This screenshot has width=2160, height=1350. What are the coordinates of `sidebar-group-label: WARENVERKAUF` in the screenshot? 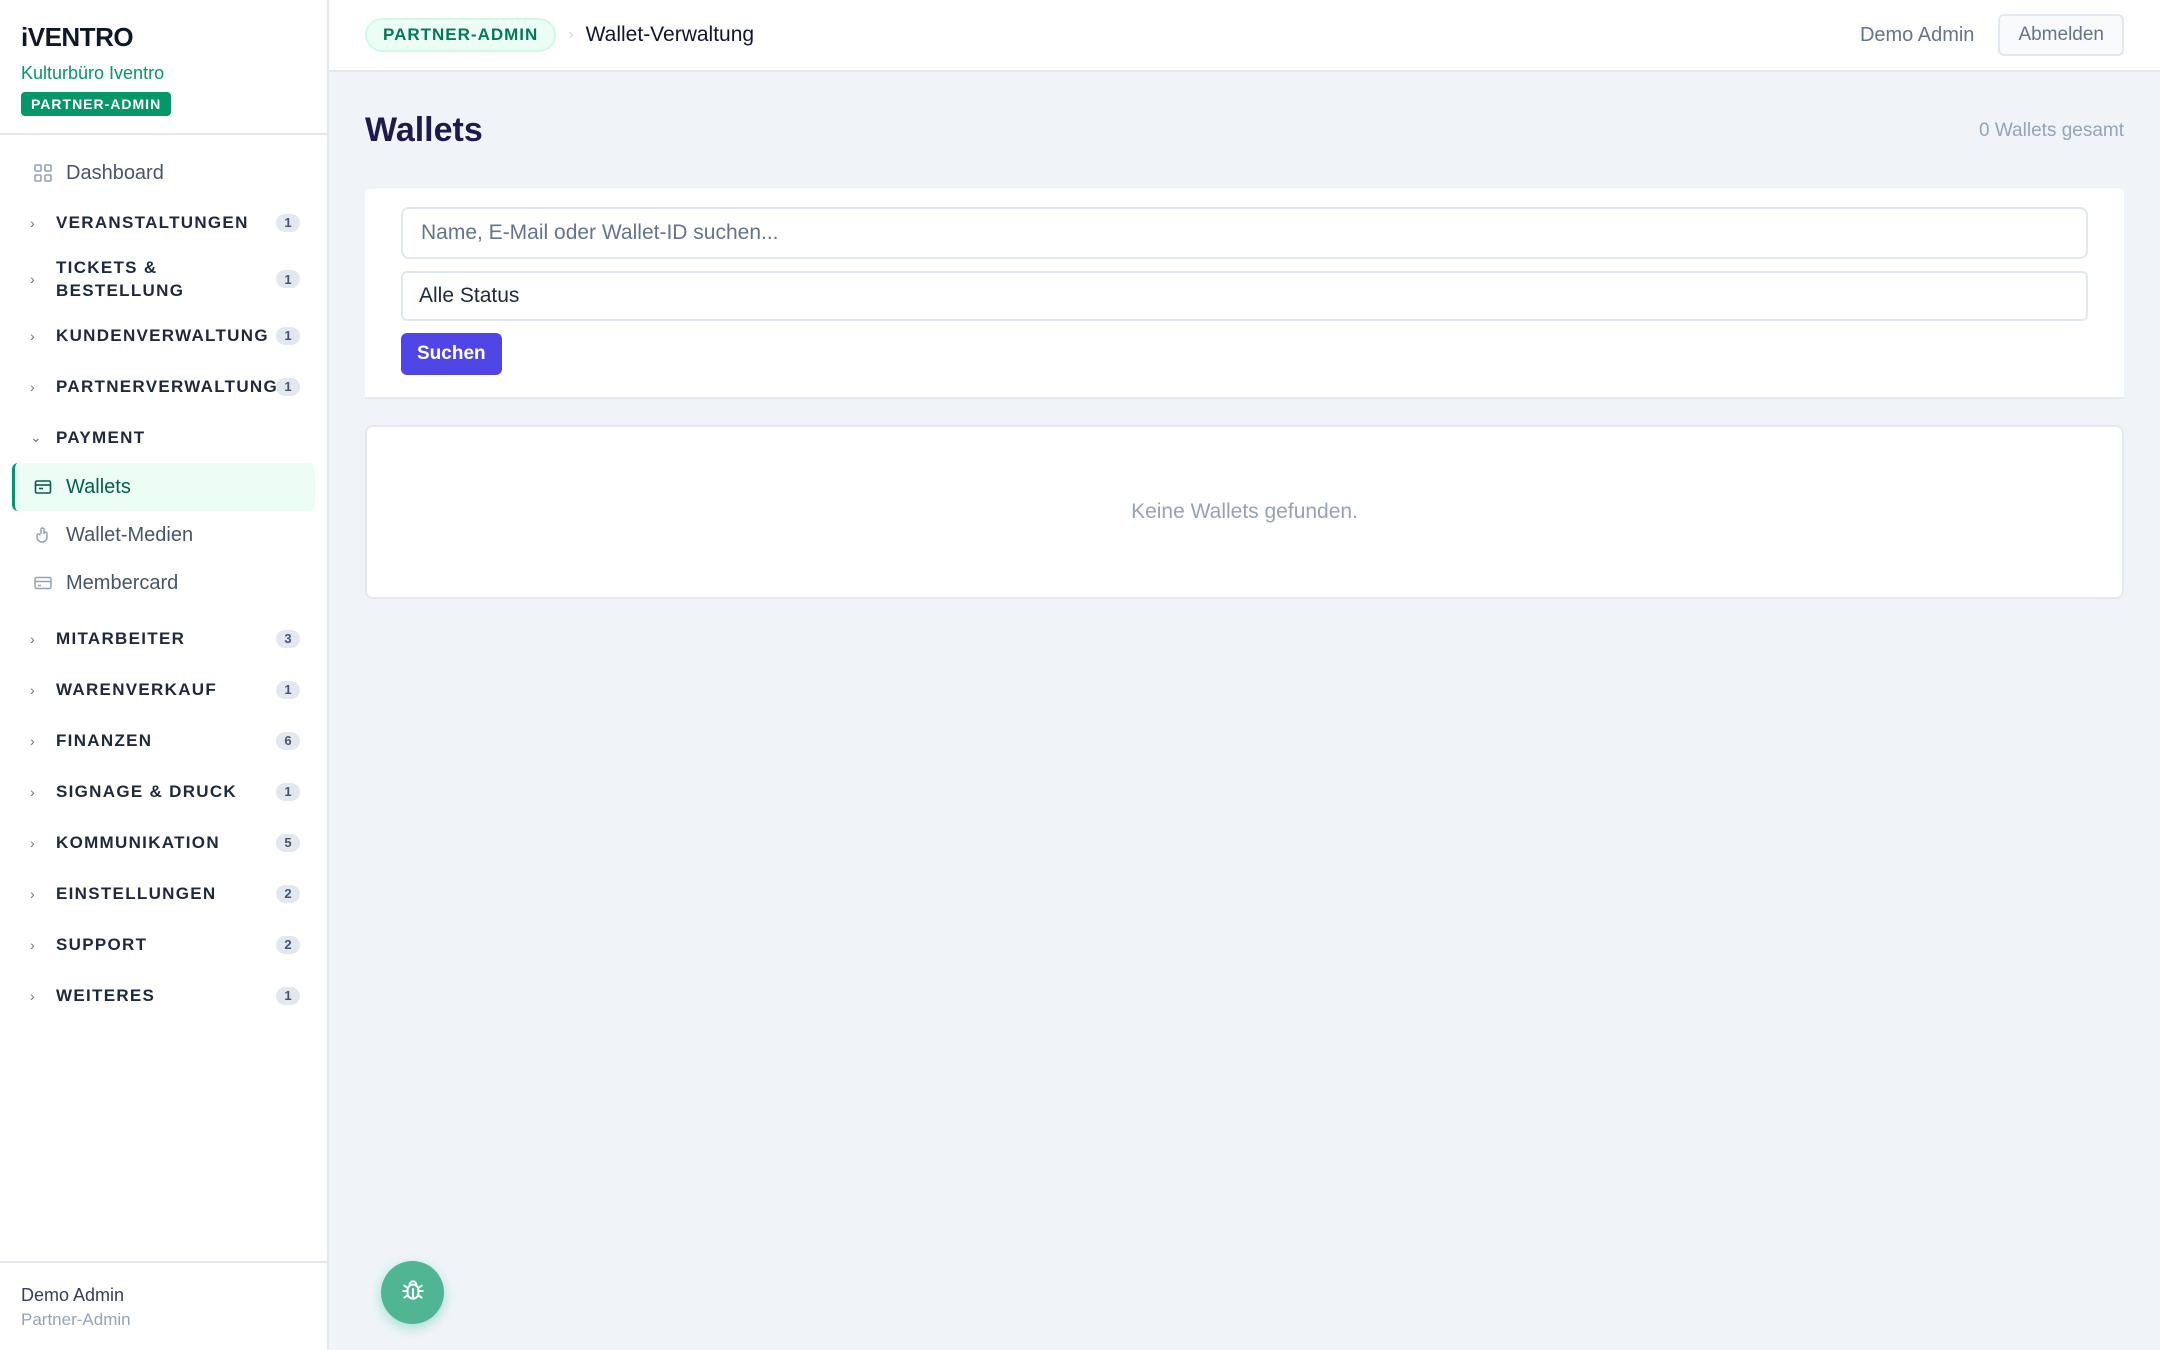 It's located at (137, 689).